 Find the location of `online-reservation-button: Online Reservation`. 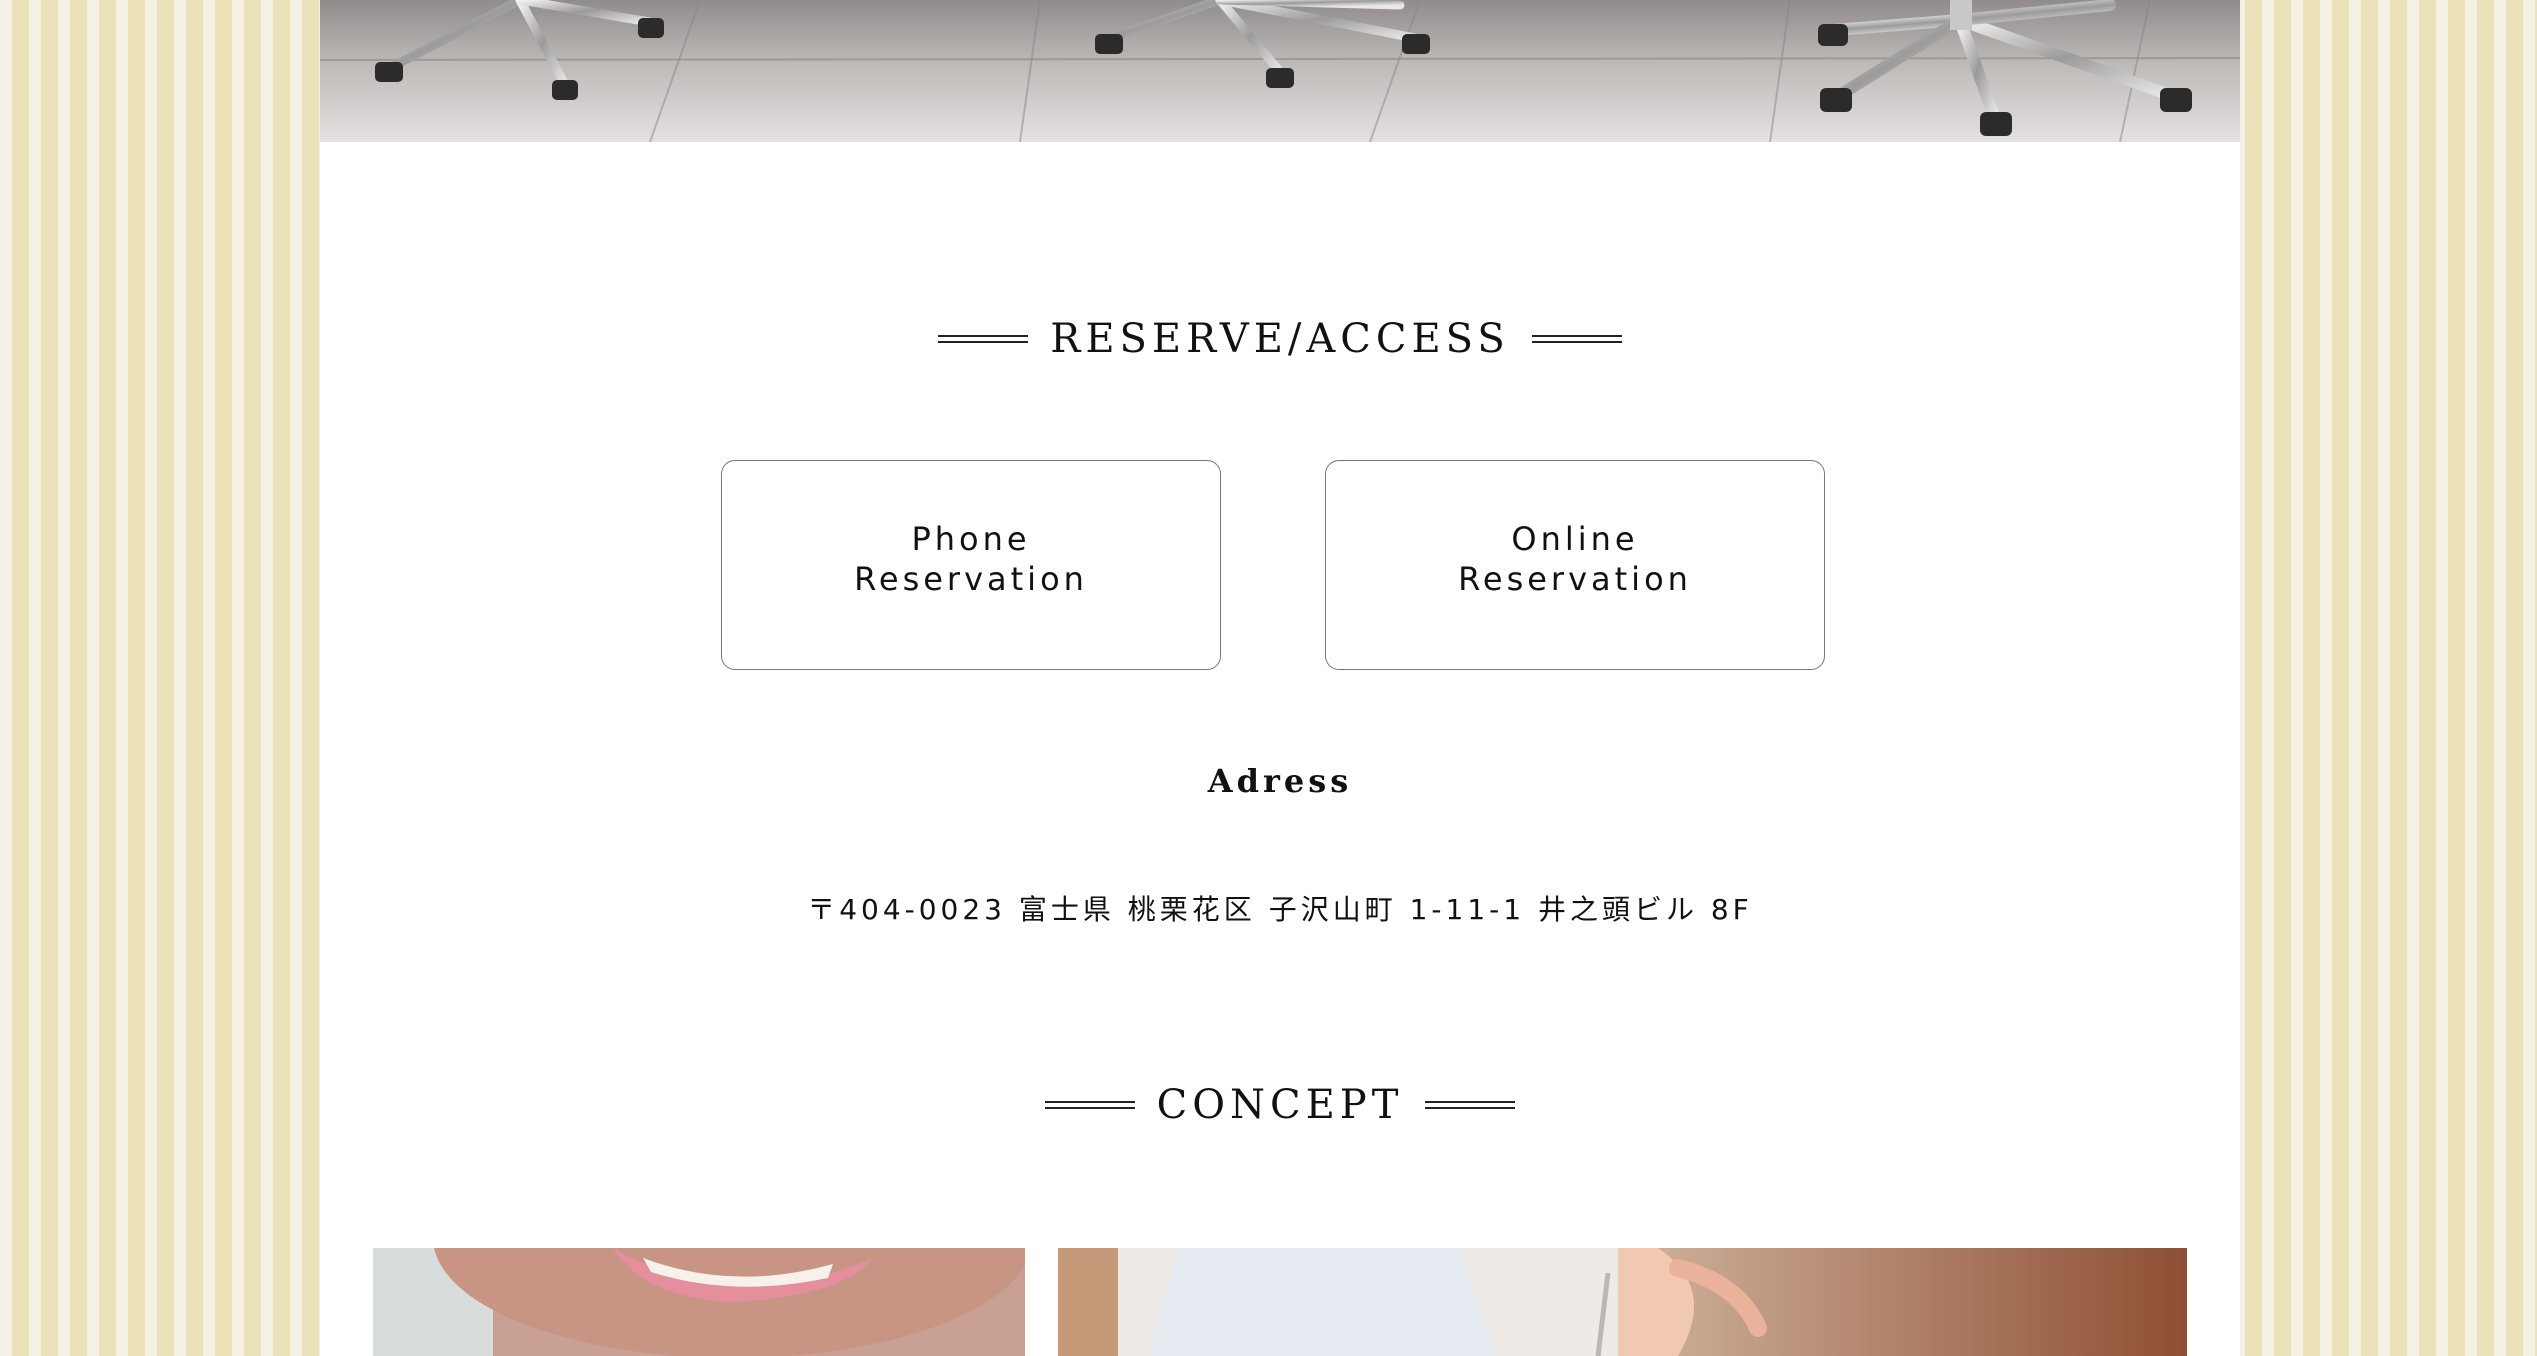

online-reservation-button: Online Reservation is located at coordinates (1575, 565).